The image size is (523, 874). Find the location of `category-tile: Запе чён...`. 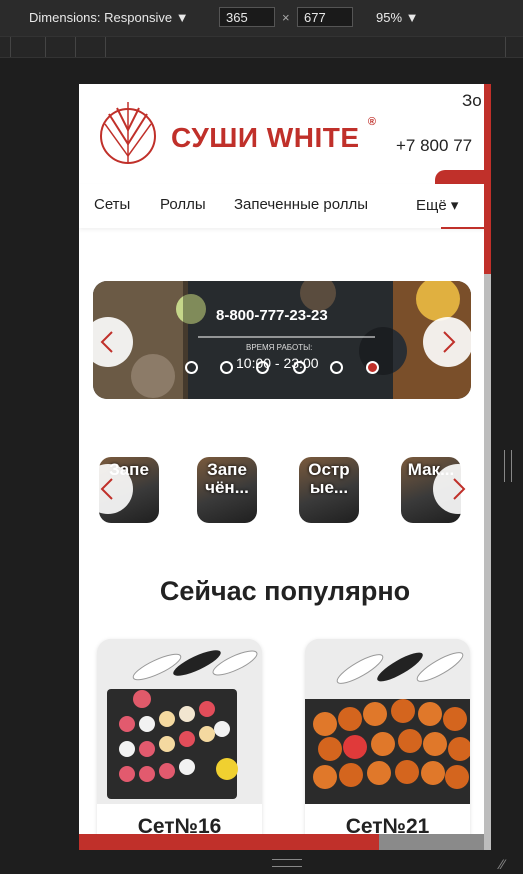

category-tile: Запе чён... is located at coordinates (227, 490).